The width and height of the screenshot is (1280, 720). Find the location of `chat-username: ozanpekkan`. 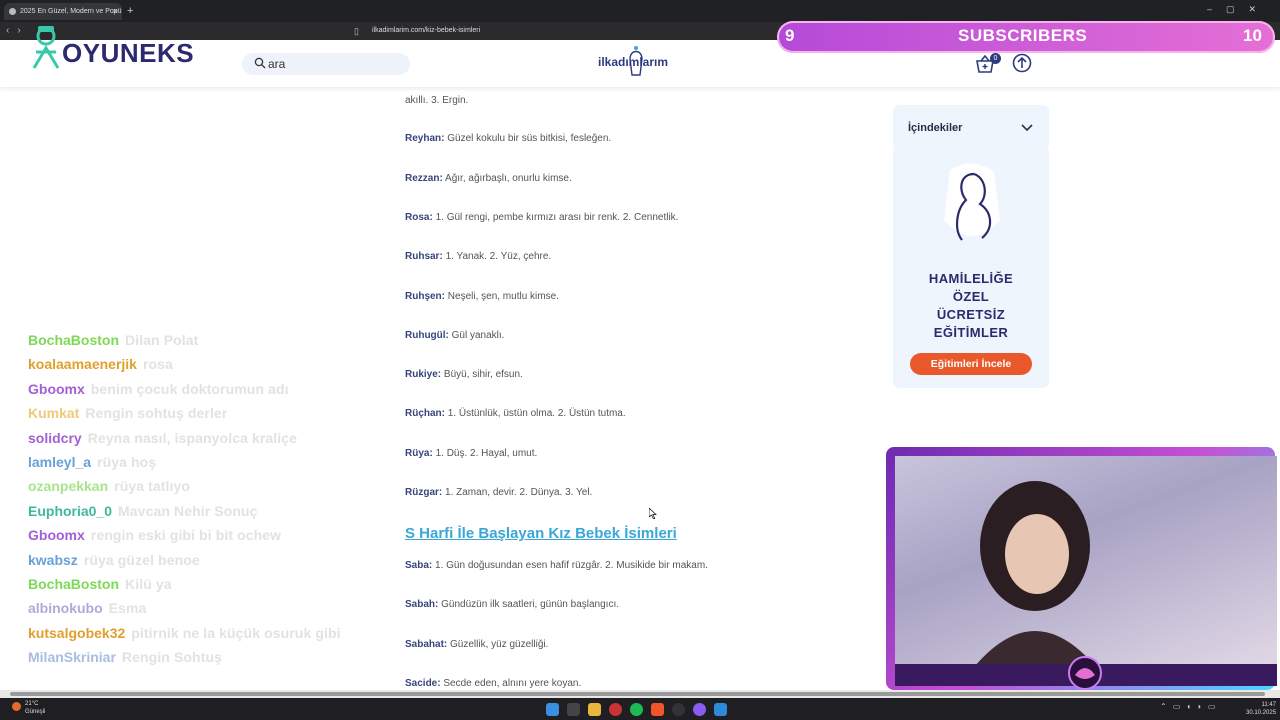

chat-username: ozanpekkan is located at coordinates (68, 486).